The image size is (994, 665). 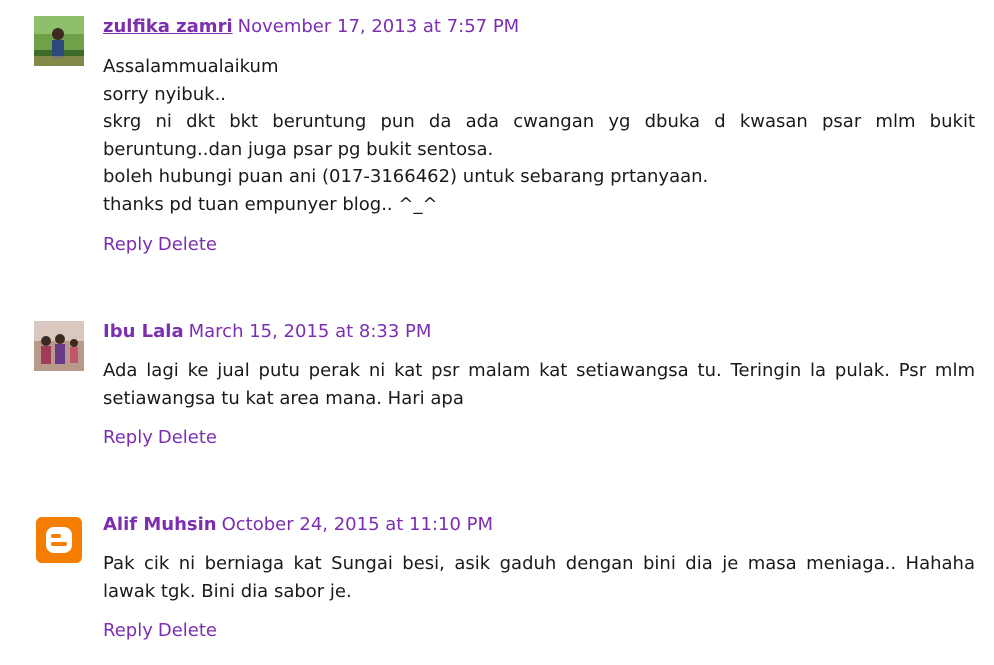 I want to click on comment-date-link: March 15, 2015 at 8:33 PM, so click(x=310, y=331).